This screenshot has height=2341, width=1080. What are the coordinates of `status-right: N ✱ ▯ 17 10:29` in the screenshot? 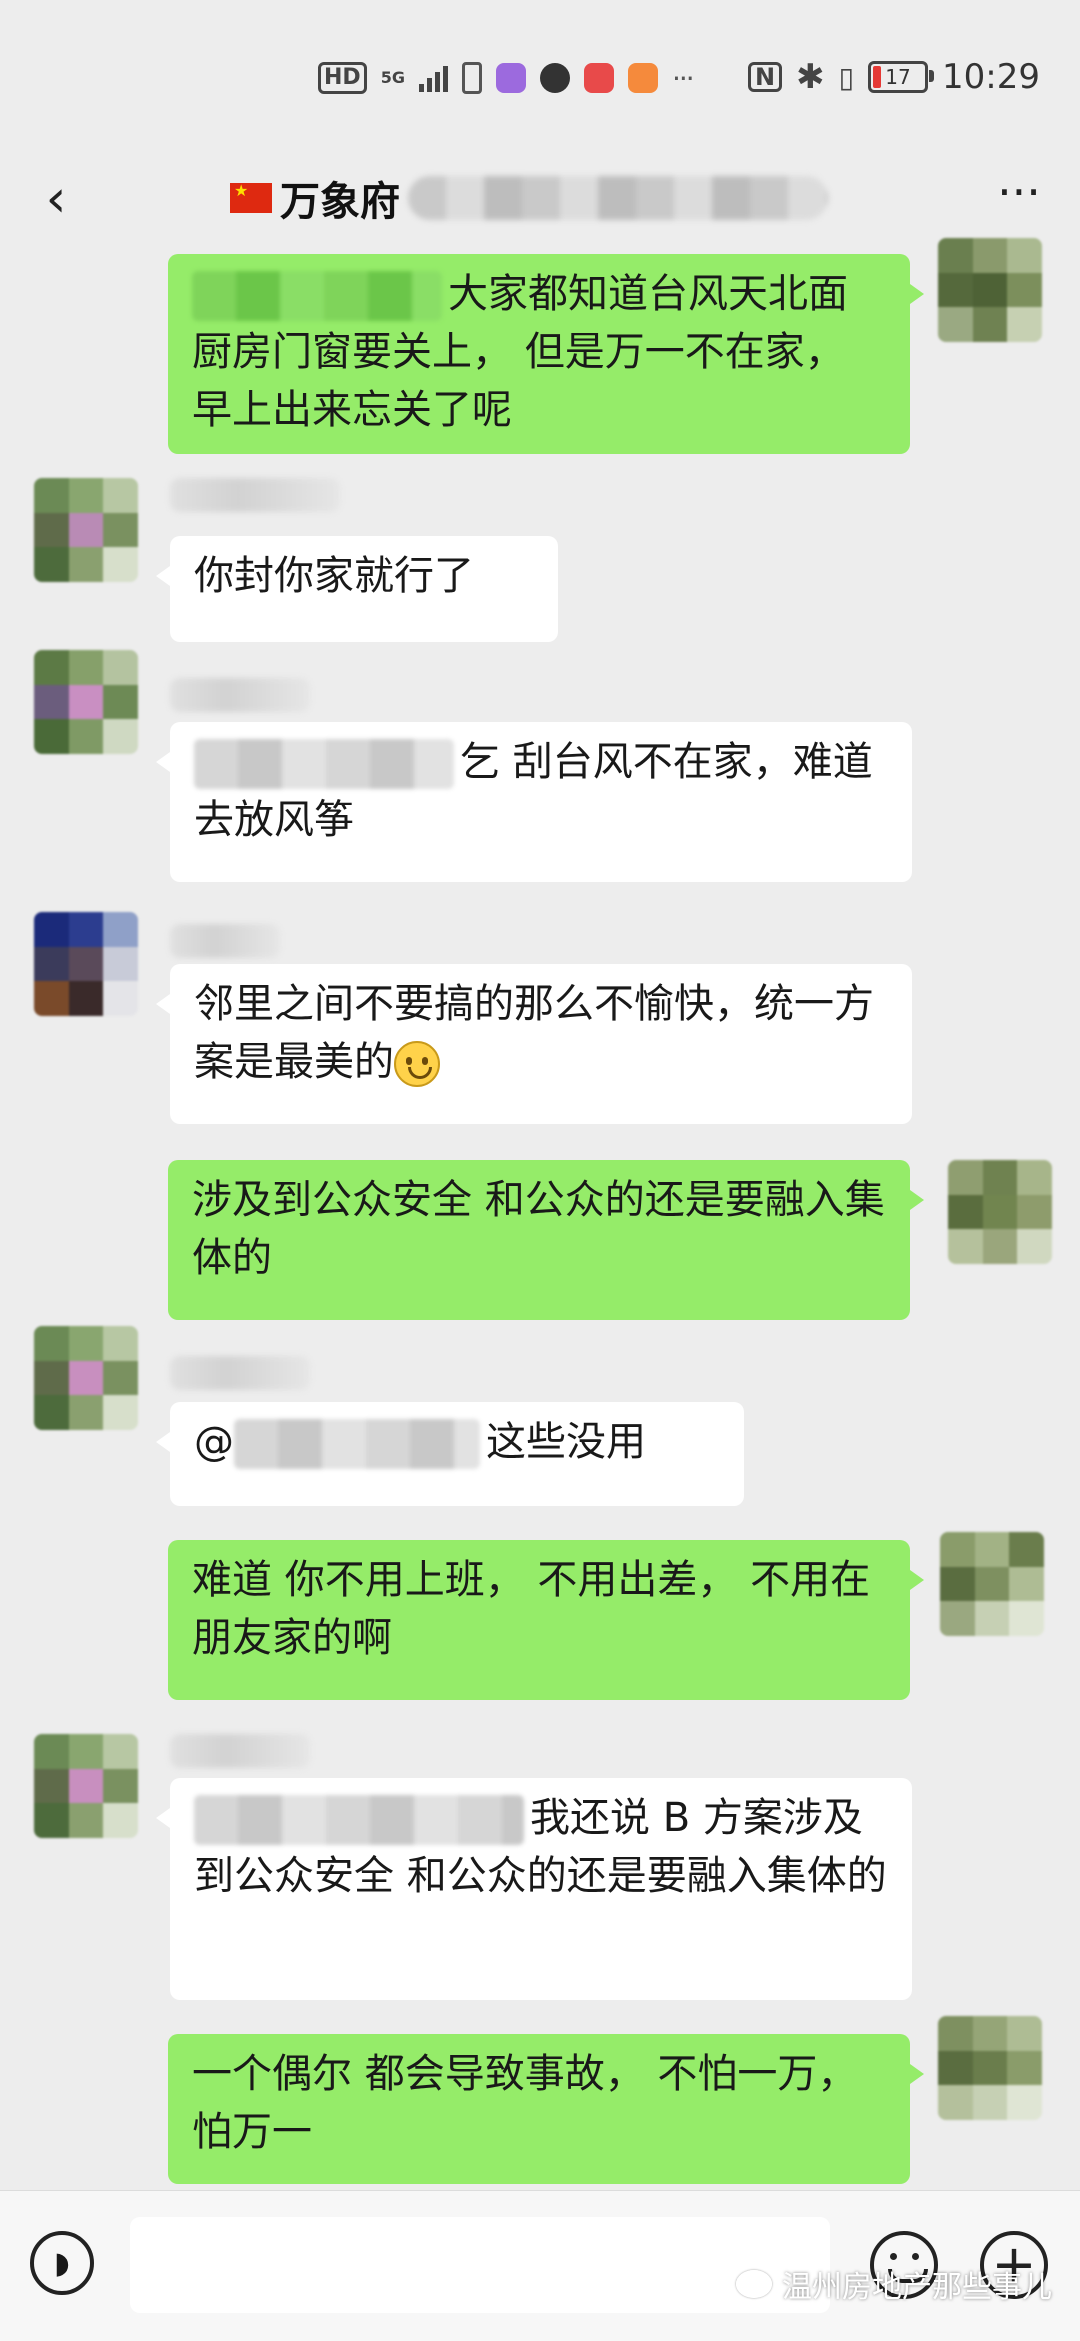 It's located at (894, 77).